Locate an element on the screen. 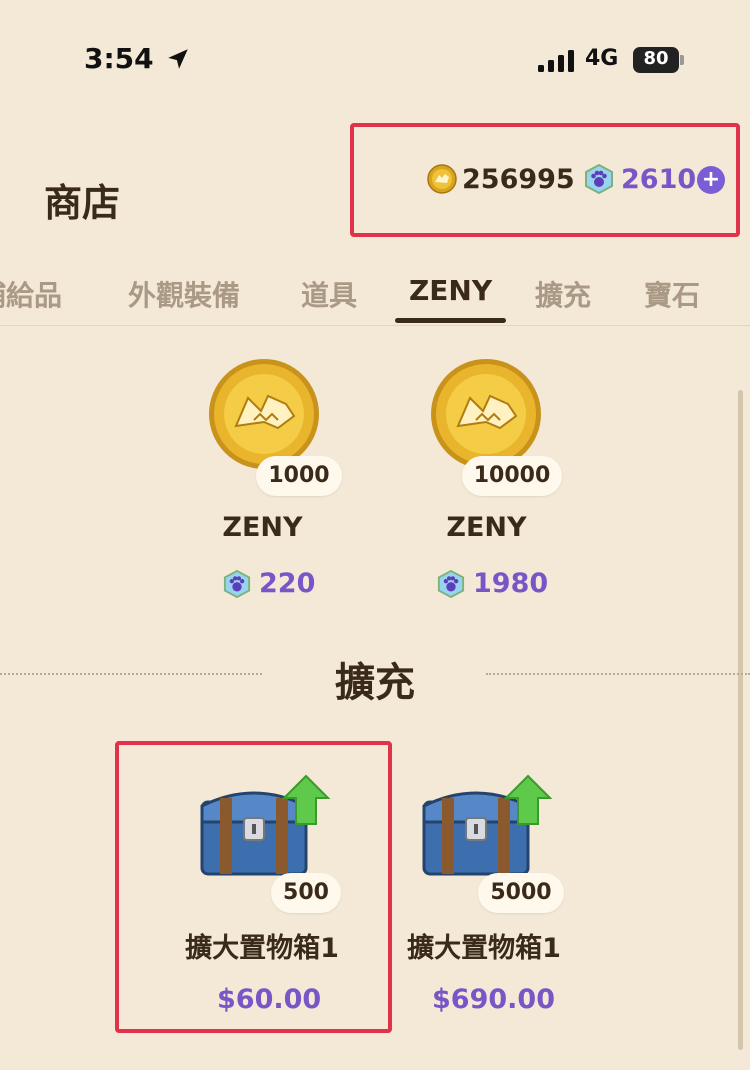 The width and height of the screenshot is (750, 1070). gem-balance: 2610 is located at coordinates (659, 179).